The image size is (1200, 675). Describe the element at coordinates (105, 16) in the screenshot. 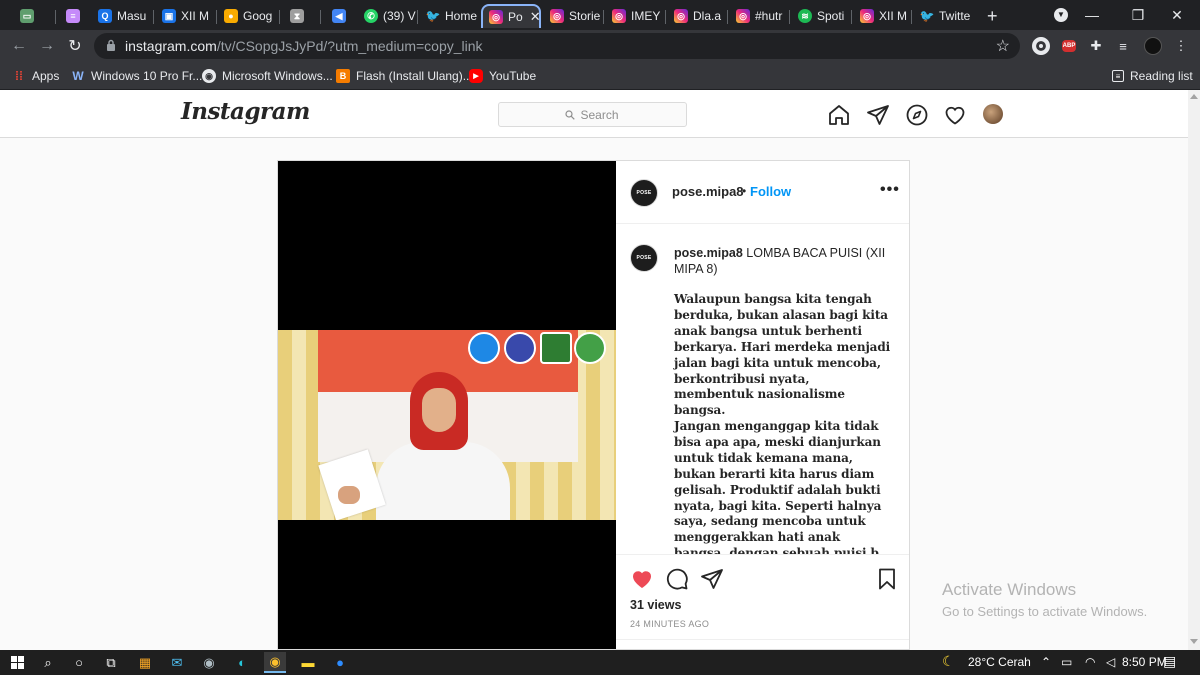

I see `q-icon: Q` at that location.